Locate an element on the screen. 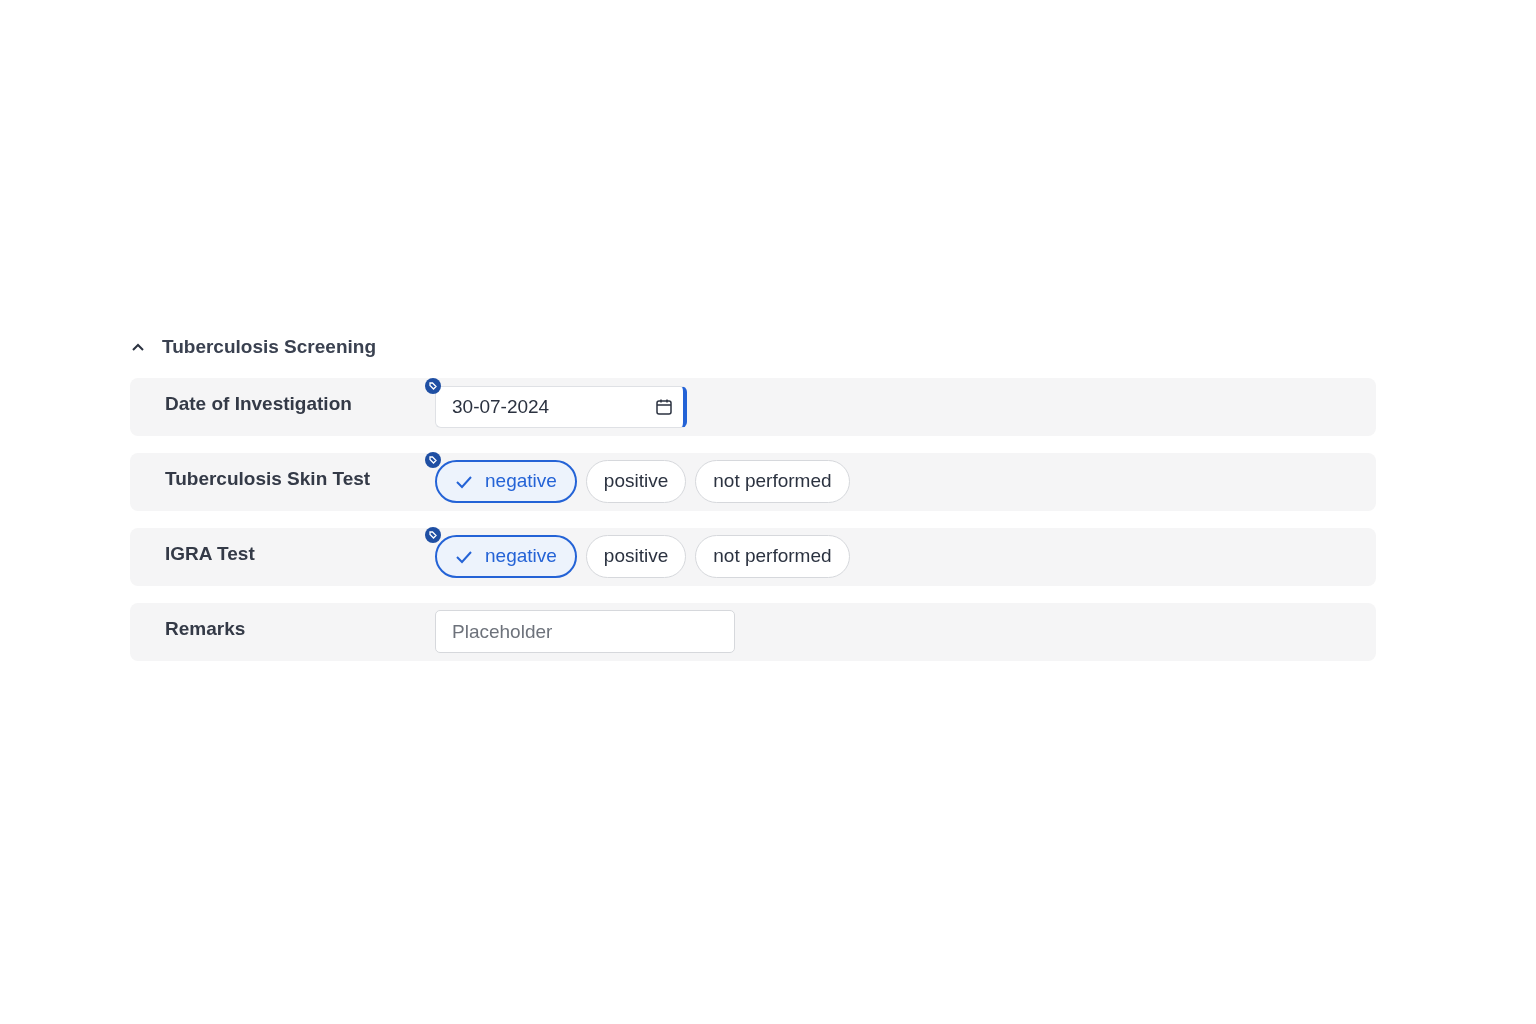 This screenshot has height=1024, width=1536. field-label: IGRA Test is located at coordinates (210, 554).